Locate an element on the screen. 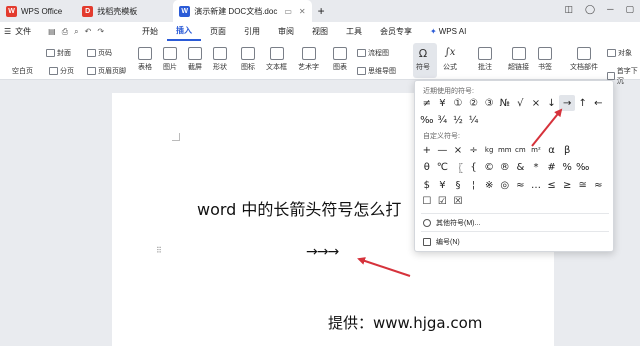 The height and width of the screenshot is (346, 640). comment-button: 批注 is located at coordinates (485, 59).